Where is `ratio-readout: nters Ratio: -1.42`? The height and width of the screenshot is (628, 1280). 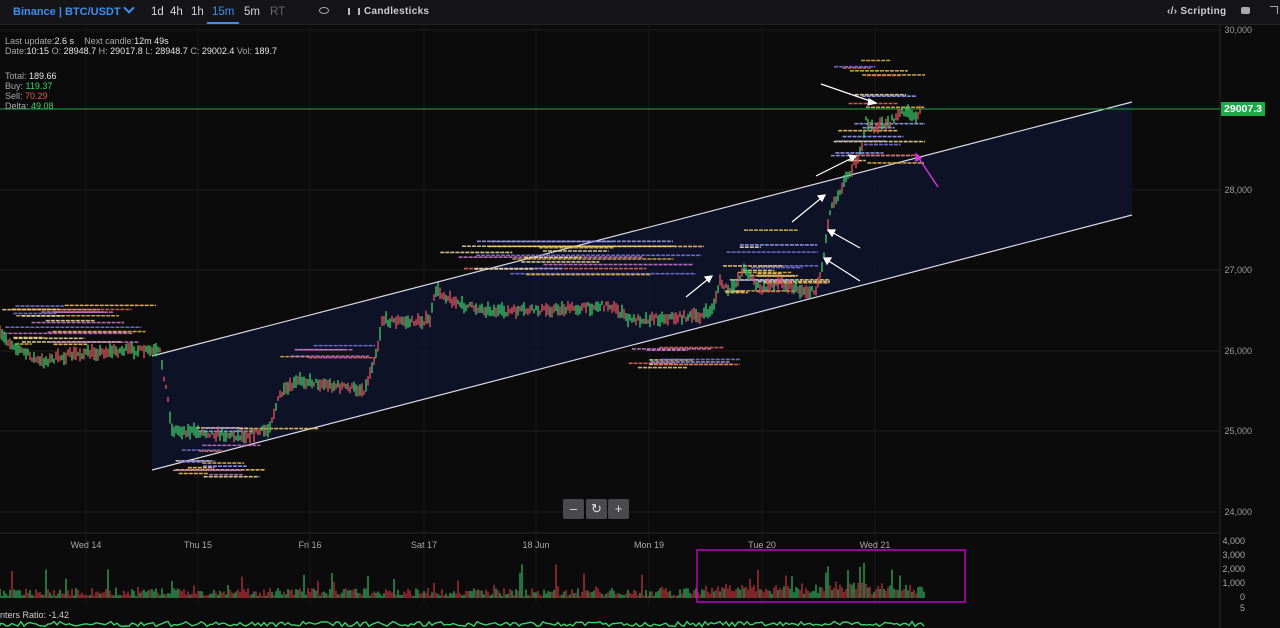
ratio-readout: nters Ratio: -1.42 is located at coordinates (34, 615).